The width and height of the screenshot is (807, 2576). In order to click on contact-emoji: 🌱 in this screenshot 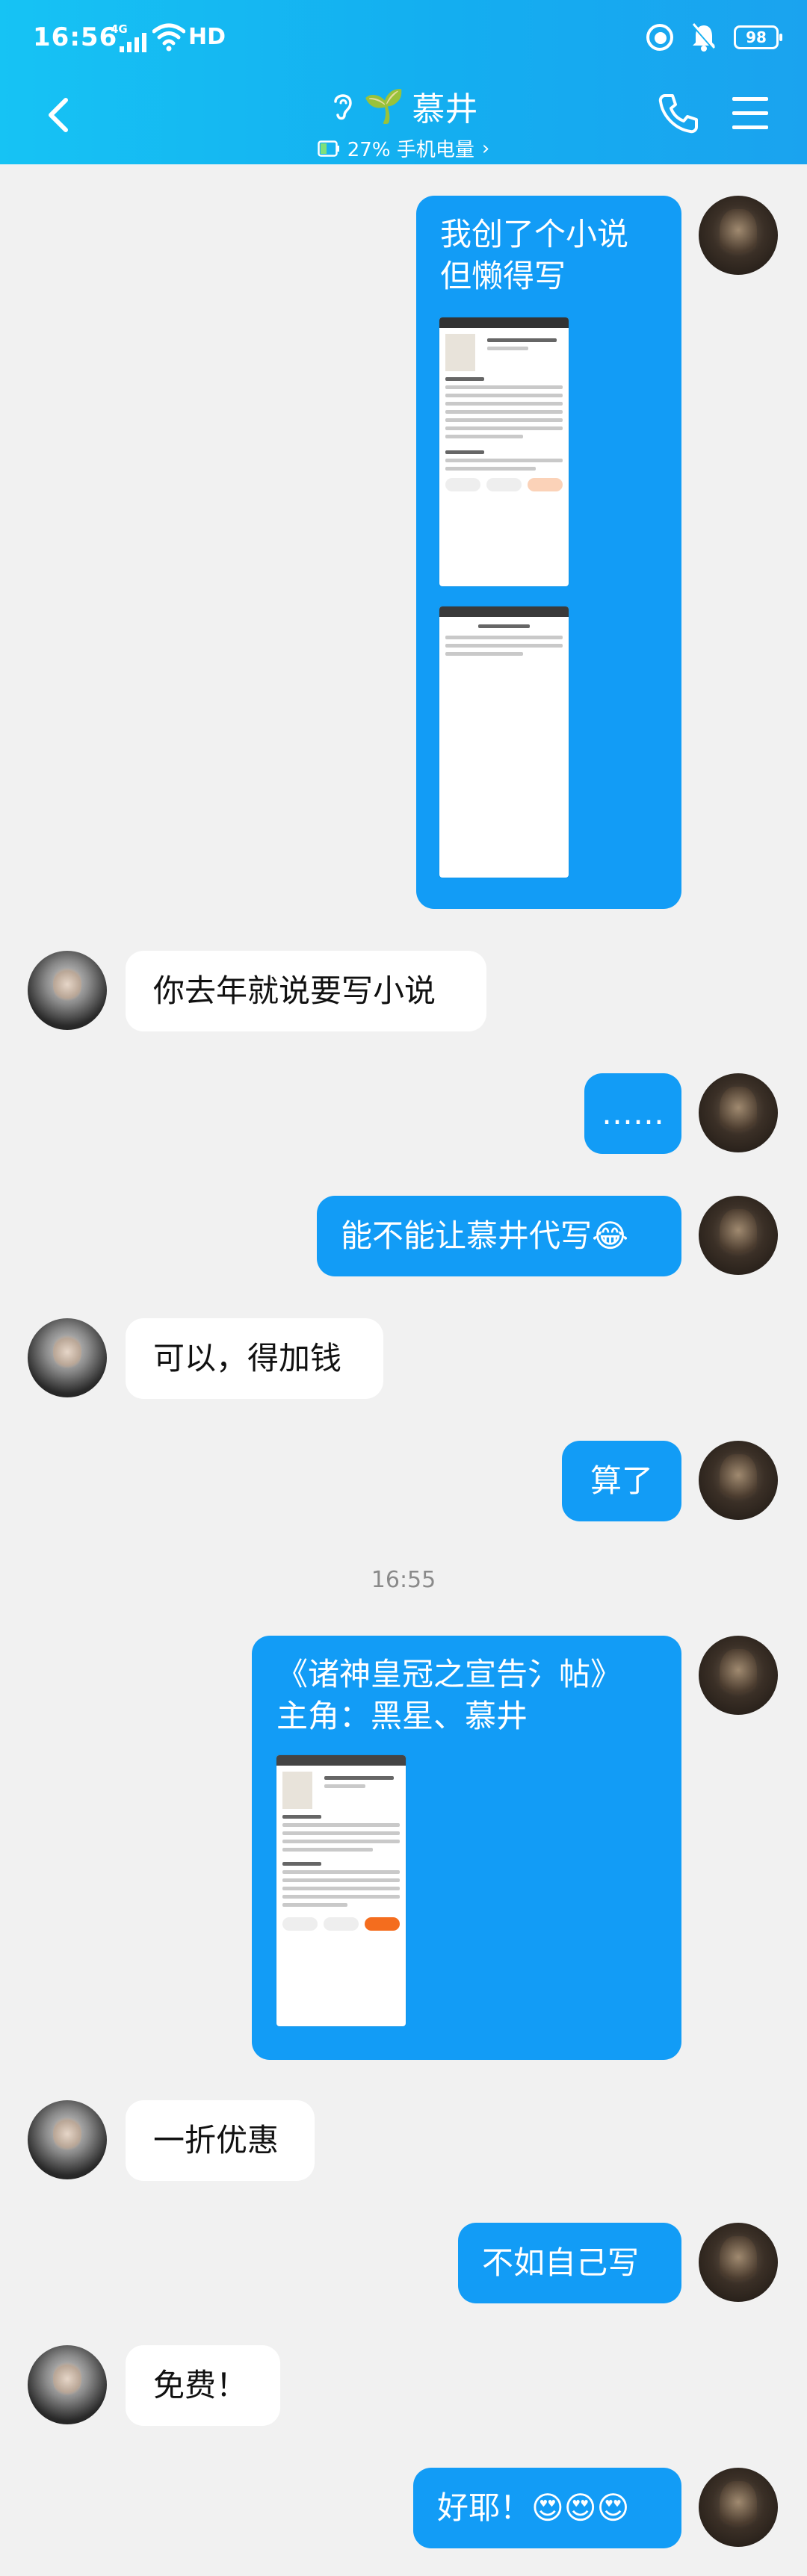, I will do `click(384, 106)`.